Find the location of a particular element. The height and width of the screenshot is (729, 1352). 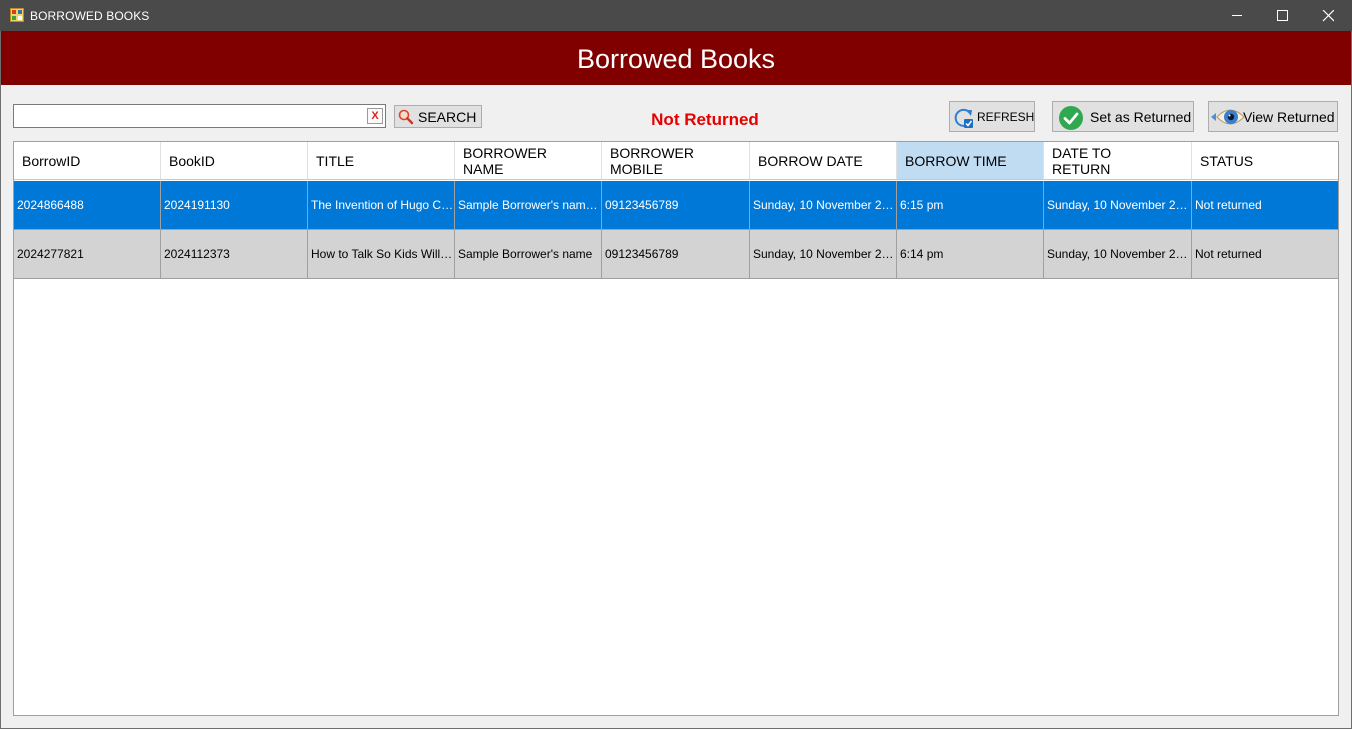

close-icon is located at coordinates (1328, 16).